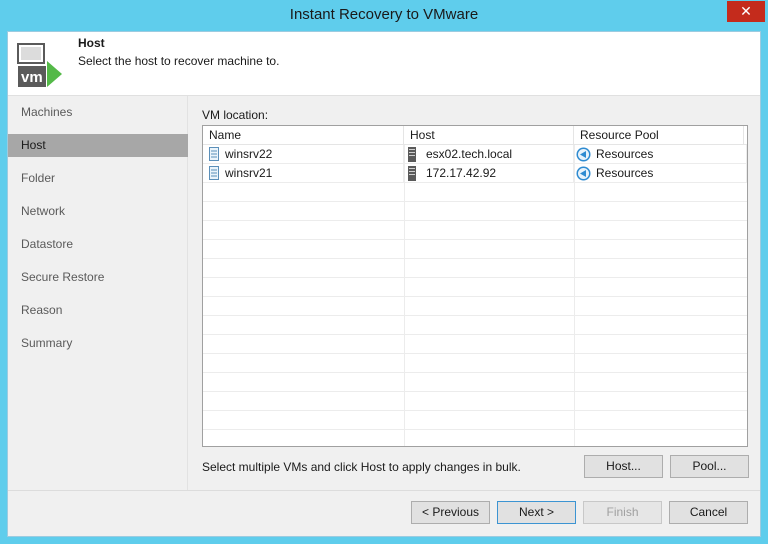 The width and height of the screenshot is (768, 544). What do you see at coordinates (98, 112) in the screenshot?
I see `sidebar-item-machines: Machines` at bounding box center [98, 112].